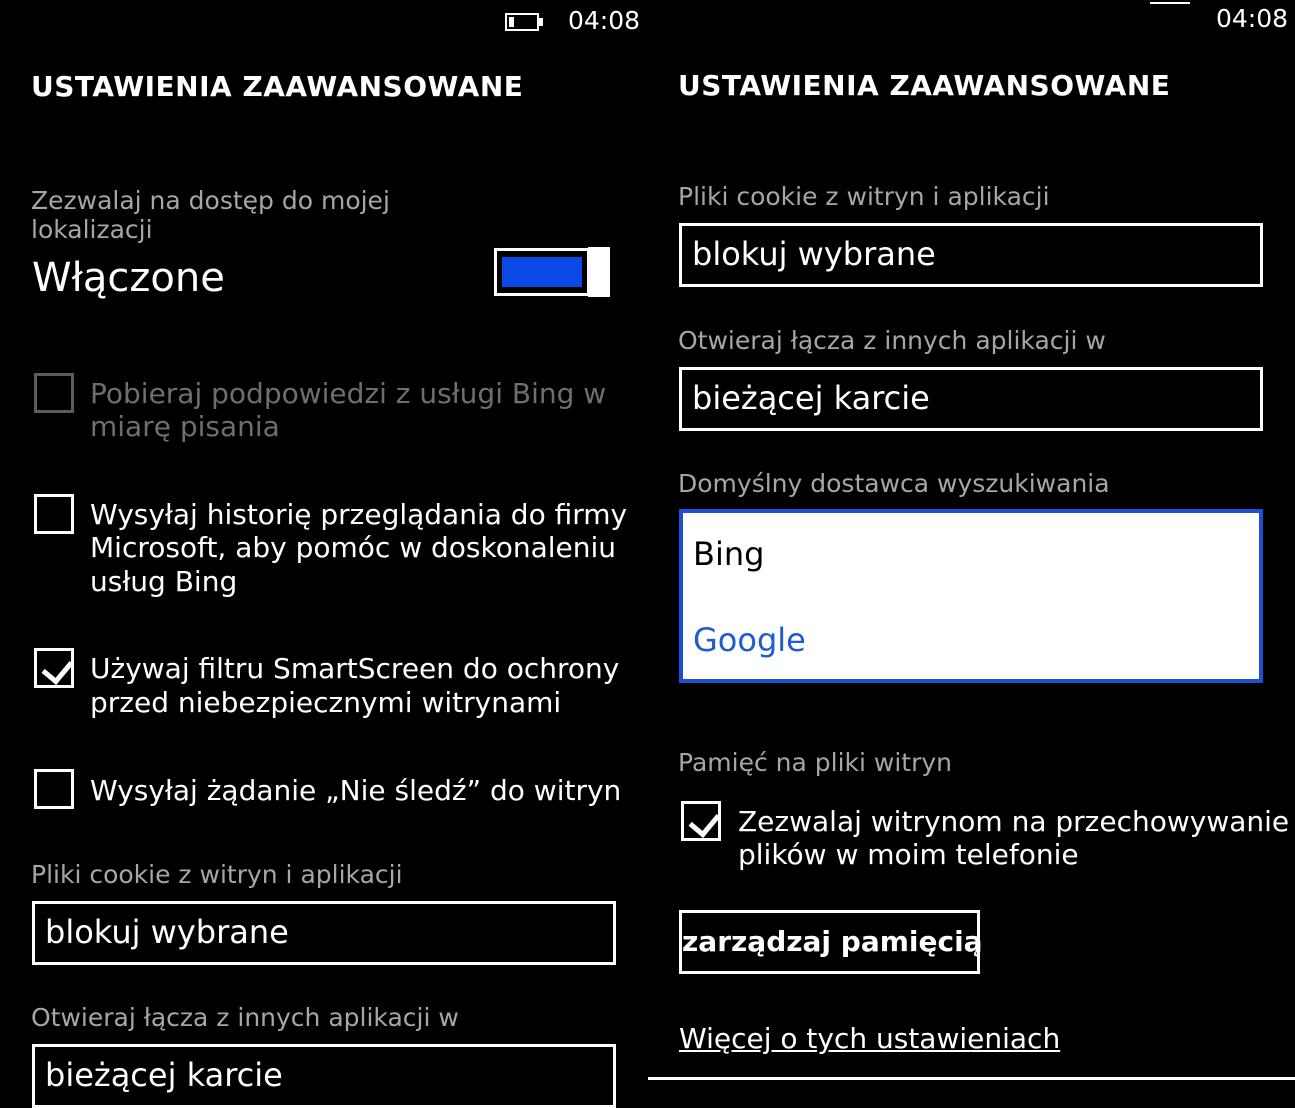 The width and height of the screenshot is (1295, 1108). I want to click on bing-suggestions-checkbox, so click(54, 393).